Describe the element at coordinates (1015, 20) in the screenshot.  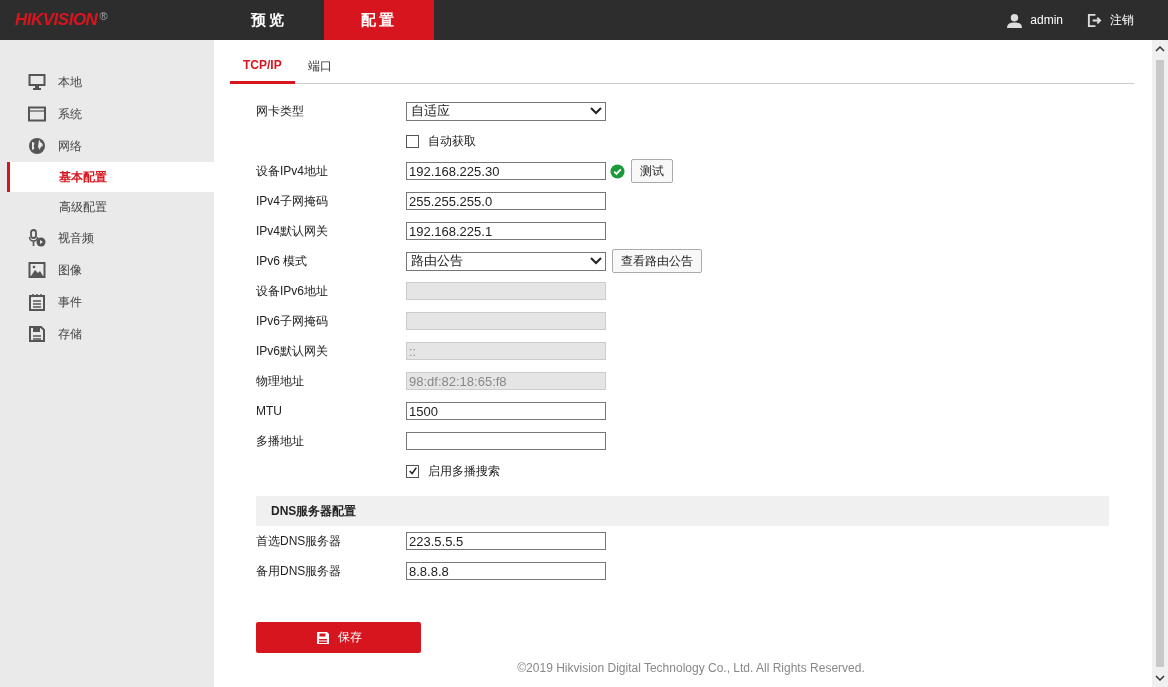
I see `user-icon` at that location.